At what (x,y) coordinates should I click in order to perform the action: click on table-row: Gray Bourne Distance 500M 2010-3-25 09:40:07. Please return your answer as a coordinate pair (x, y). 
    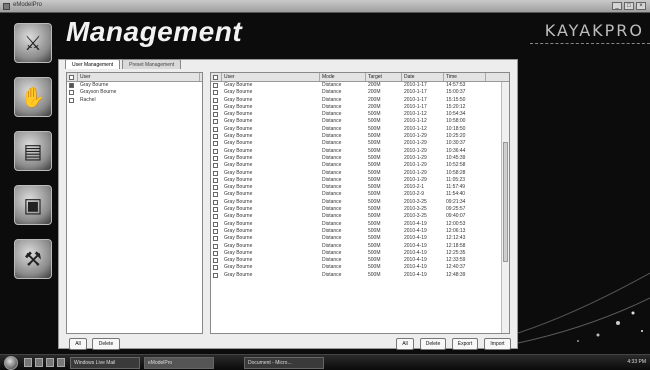
    Looking at the image, I should click on (360, 216).